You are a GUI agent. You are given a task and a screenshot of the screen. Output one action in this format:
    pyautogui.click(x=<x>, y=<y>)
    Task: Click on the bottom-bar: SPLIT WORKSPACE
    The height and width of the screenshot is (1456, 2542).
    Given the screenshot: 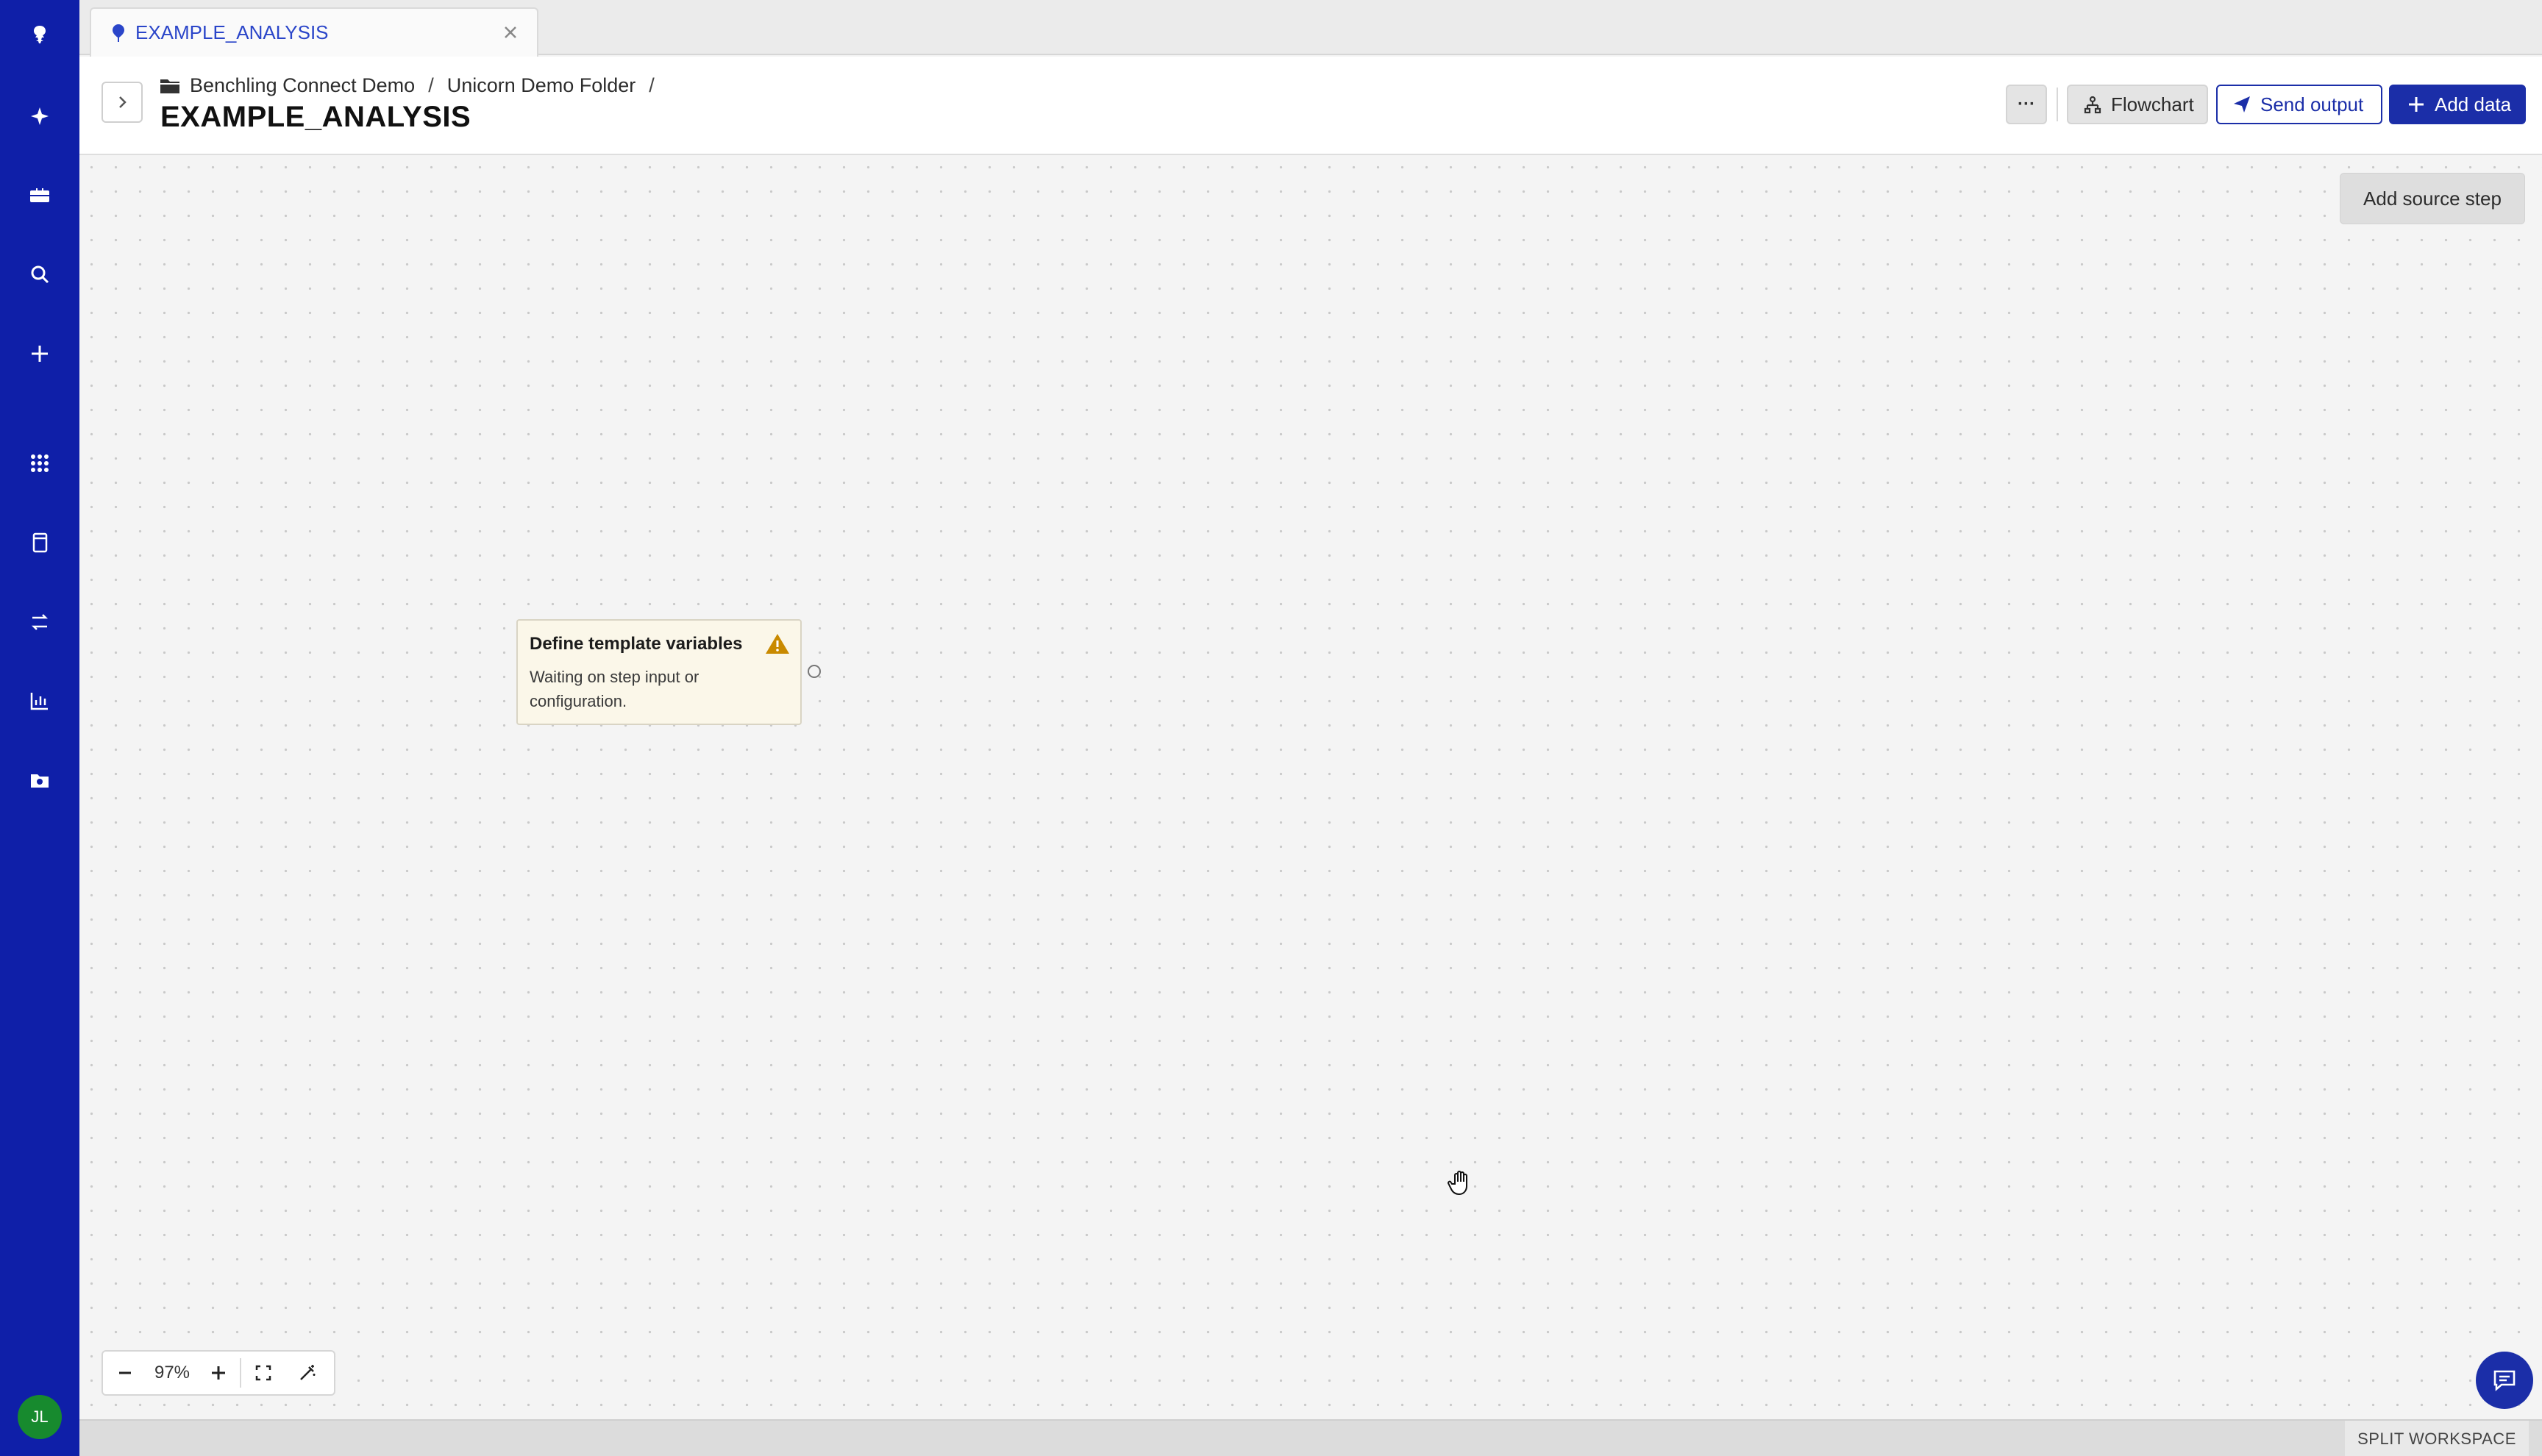 What is the action you would take?
    pyautogui.click(x=1310, y=1437)
    